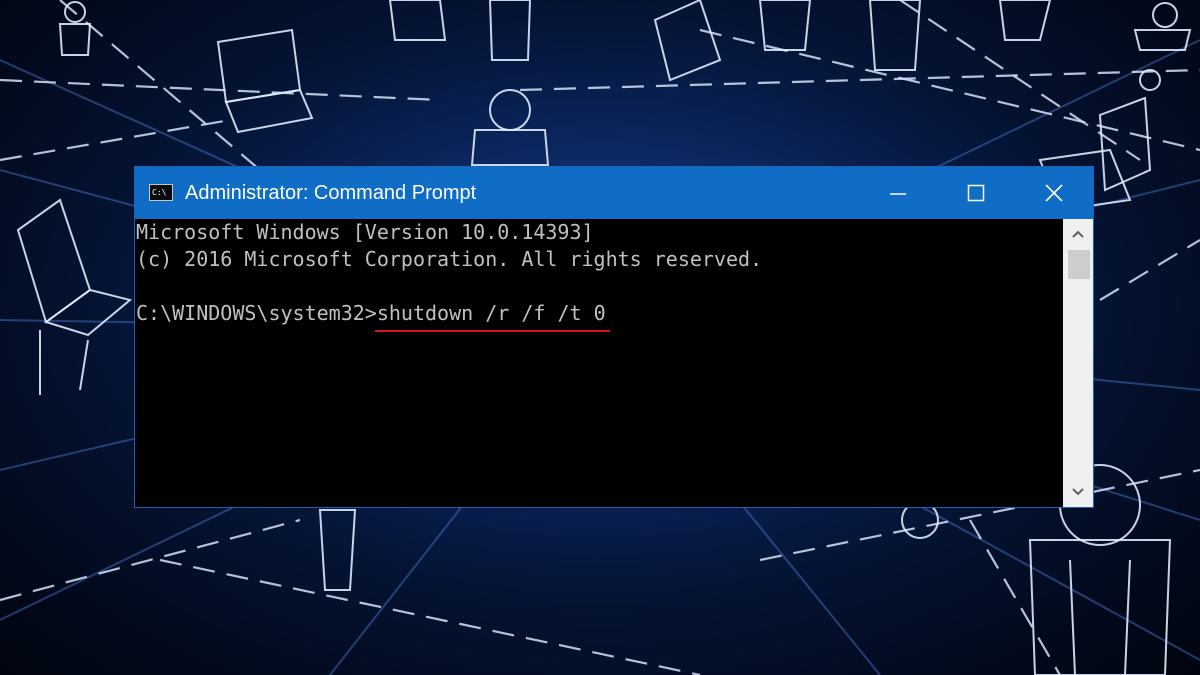 Image resolution: width=1200 pixels, height=675 pixels. I want to click on cmd-icon: C:\, so click(161, 192).